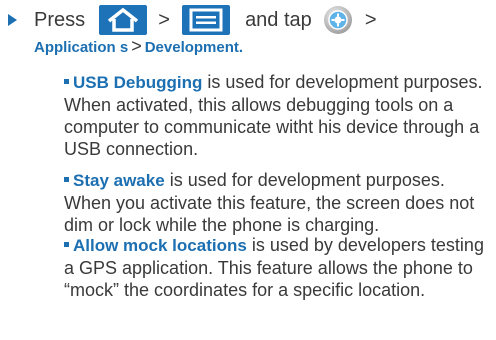  Describe the element at coordinates (119, 180) in the screenshot. I see `bullet-term: Stay awake` at that location.